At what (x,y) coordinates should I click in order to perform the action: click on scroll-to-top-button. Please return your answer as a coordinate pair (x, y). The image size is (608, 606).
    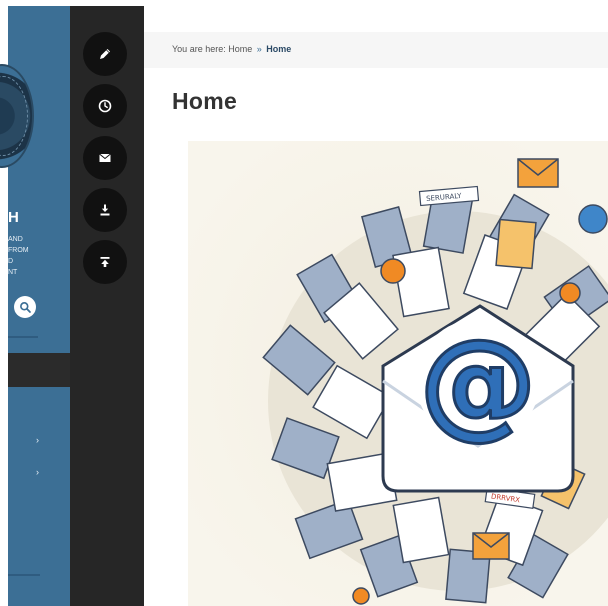
    Looking at the image, I should click on (105, 262).